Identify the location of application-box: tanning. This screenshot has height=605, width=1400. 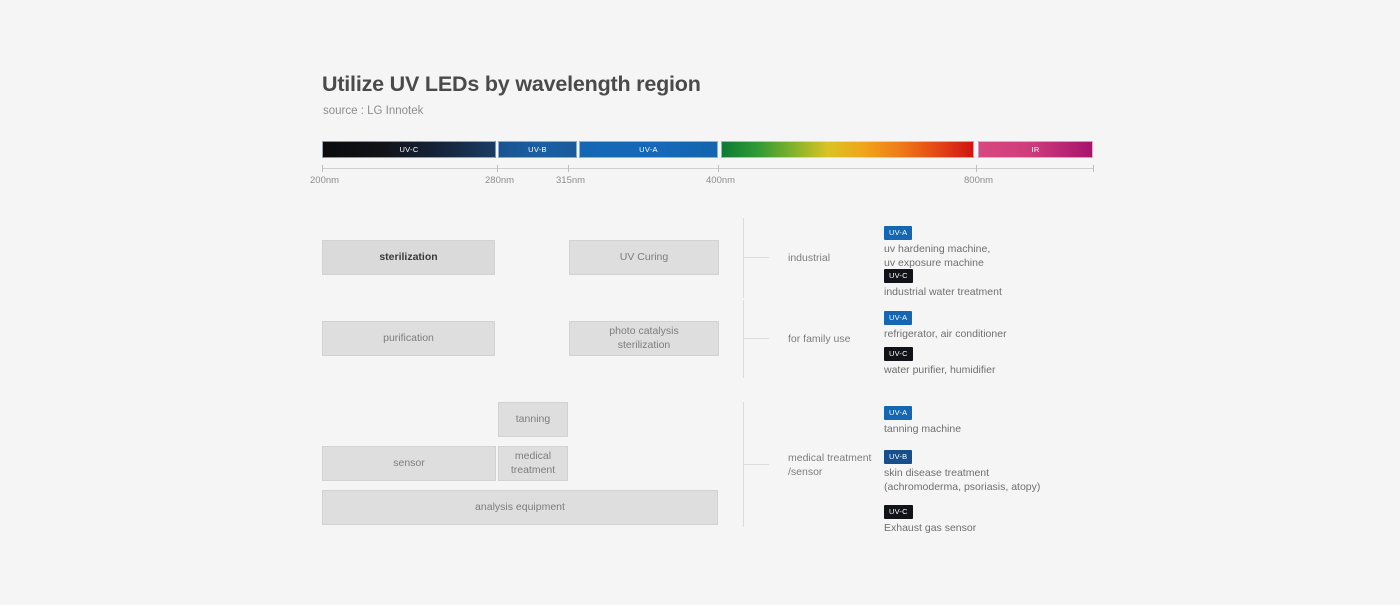
(533, 419).